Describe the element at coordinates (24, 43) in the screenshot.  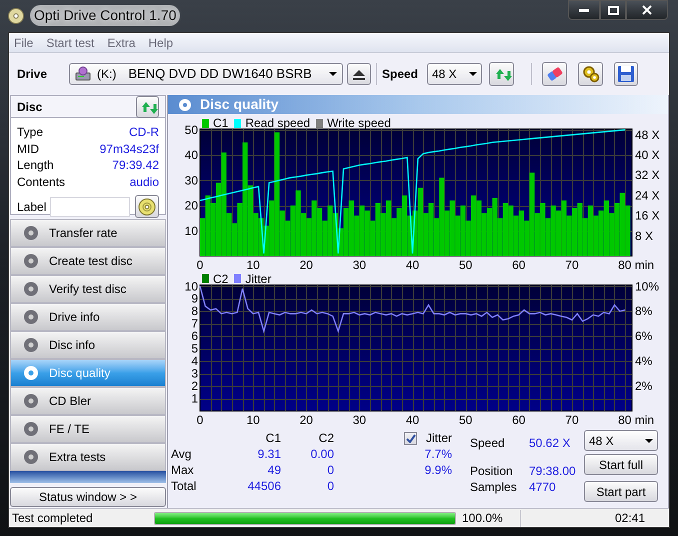
I see `menu-item: File` at that location.